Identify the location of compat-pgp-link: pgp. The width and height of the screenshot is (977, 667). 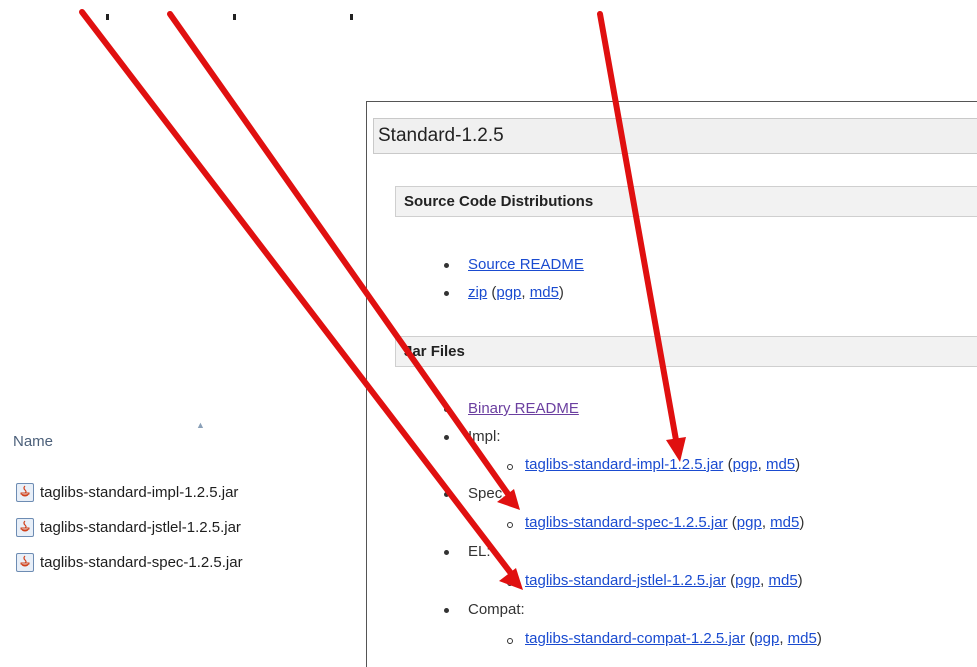
(766, 638).